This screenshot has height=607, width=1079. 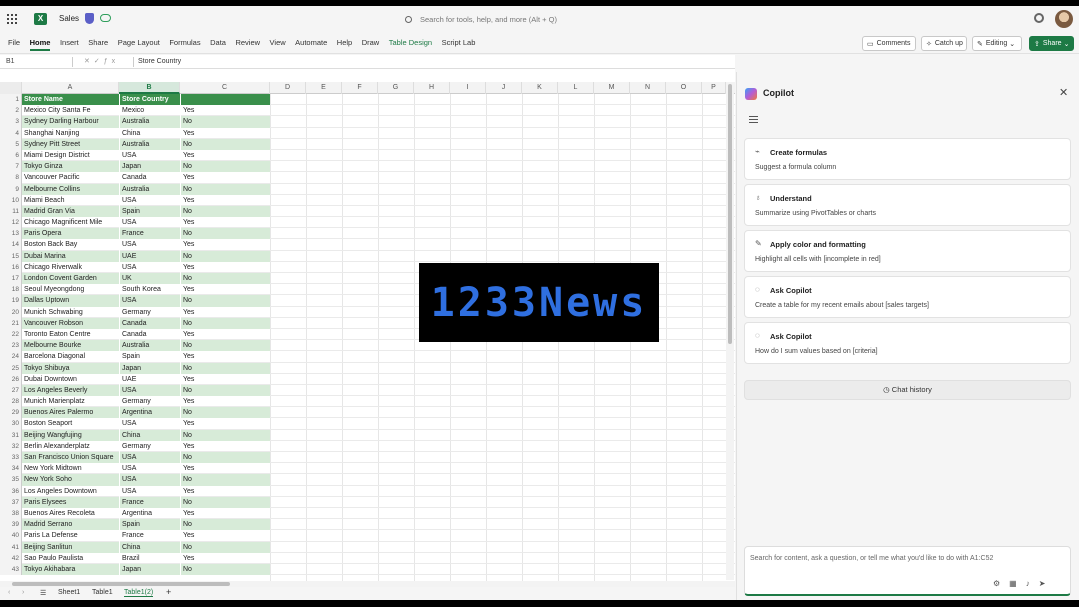 What do you see at coordinates (1032, 583) in the screenshot?
I see `microphone-icon: ♪` at bounding box center [1032, 583].